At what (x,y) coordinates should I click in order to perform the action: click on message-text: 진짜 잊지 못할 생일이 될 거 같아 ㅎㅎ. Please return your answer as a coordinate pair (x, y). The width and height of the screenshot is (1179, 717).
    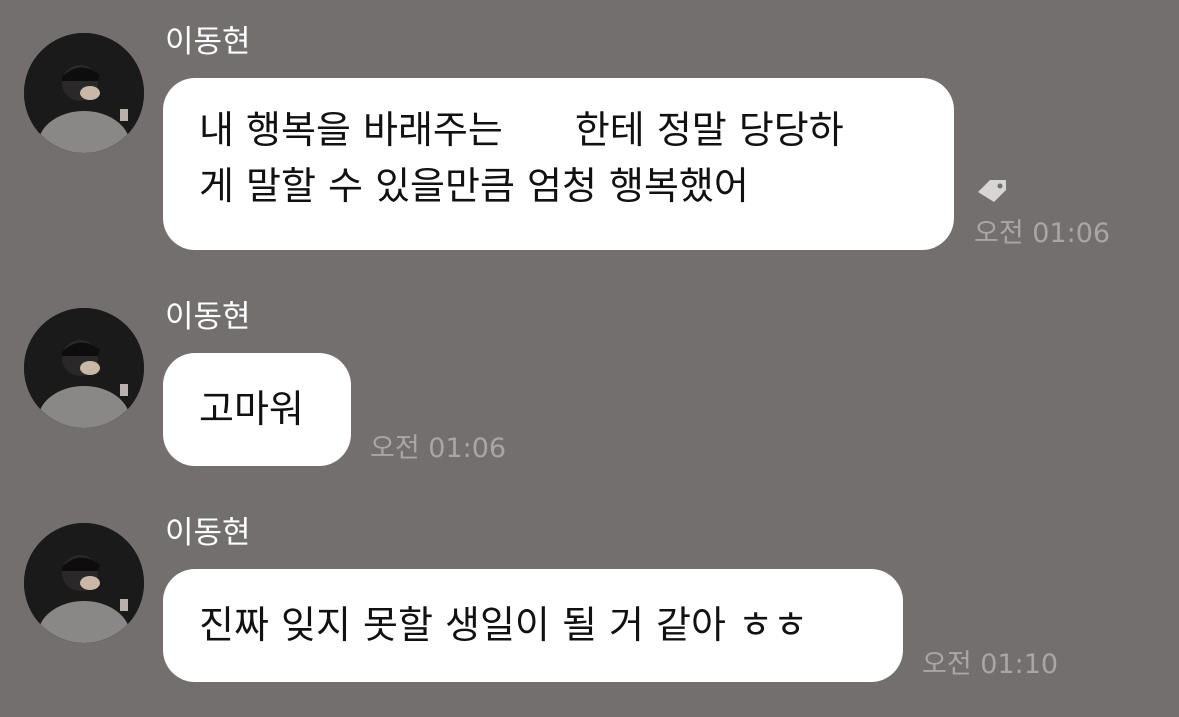
    Looking at the image, I should click on (503, 625).